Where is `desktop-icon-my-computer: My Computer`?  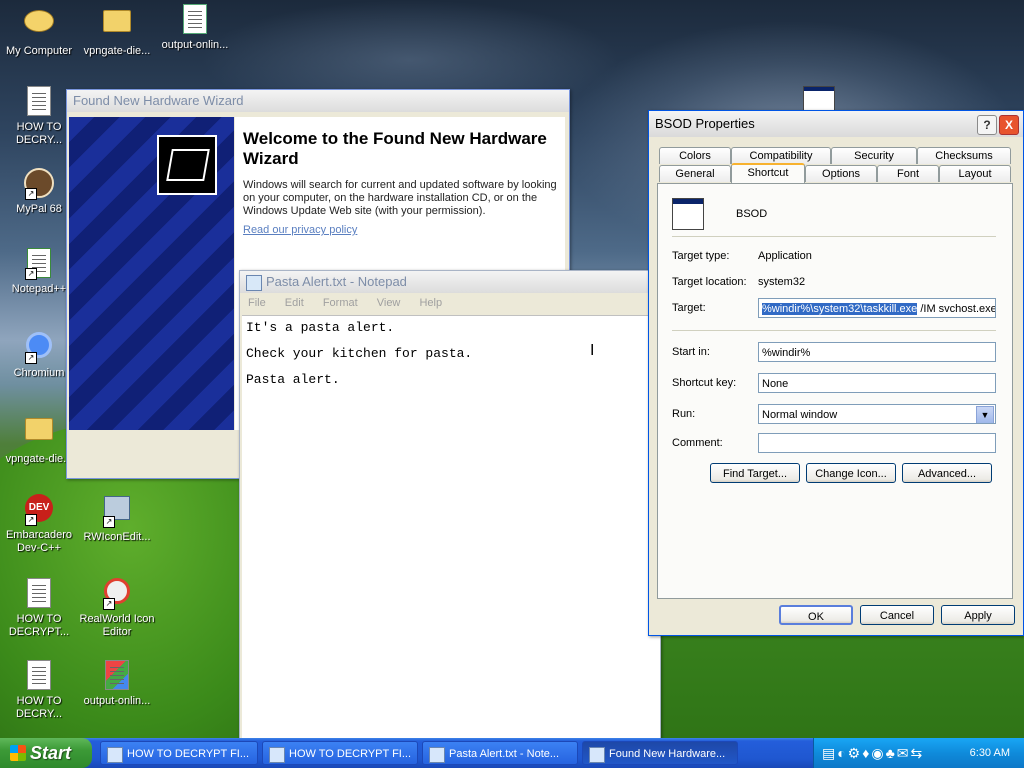 desktop-icon-my-computer: My Computer is located at coordinates (39, 31).